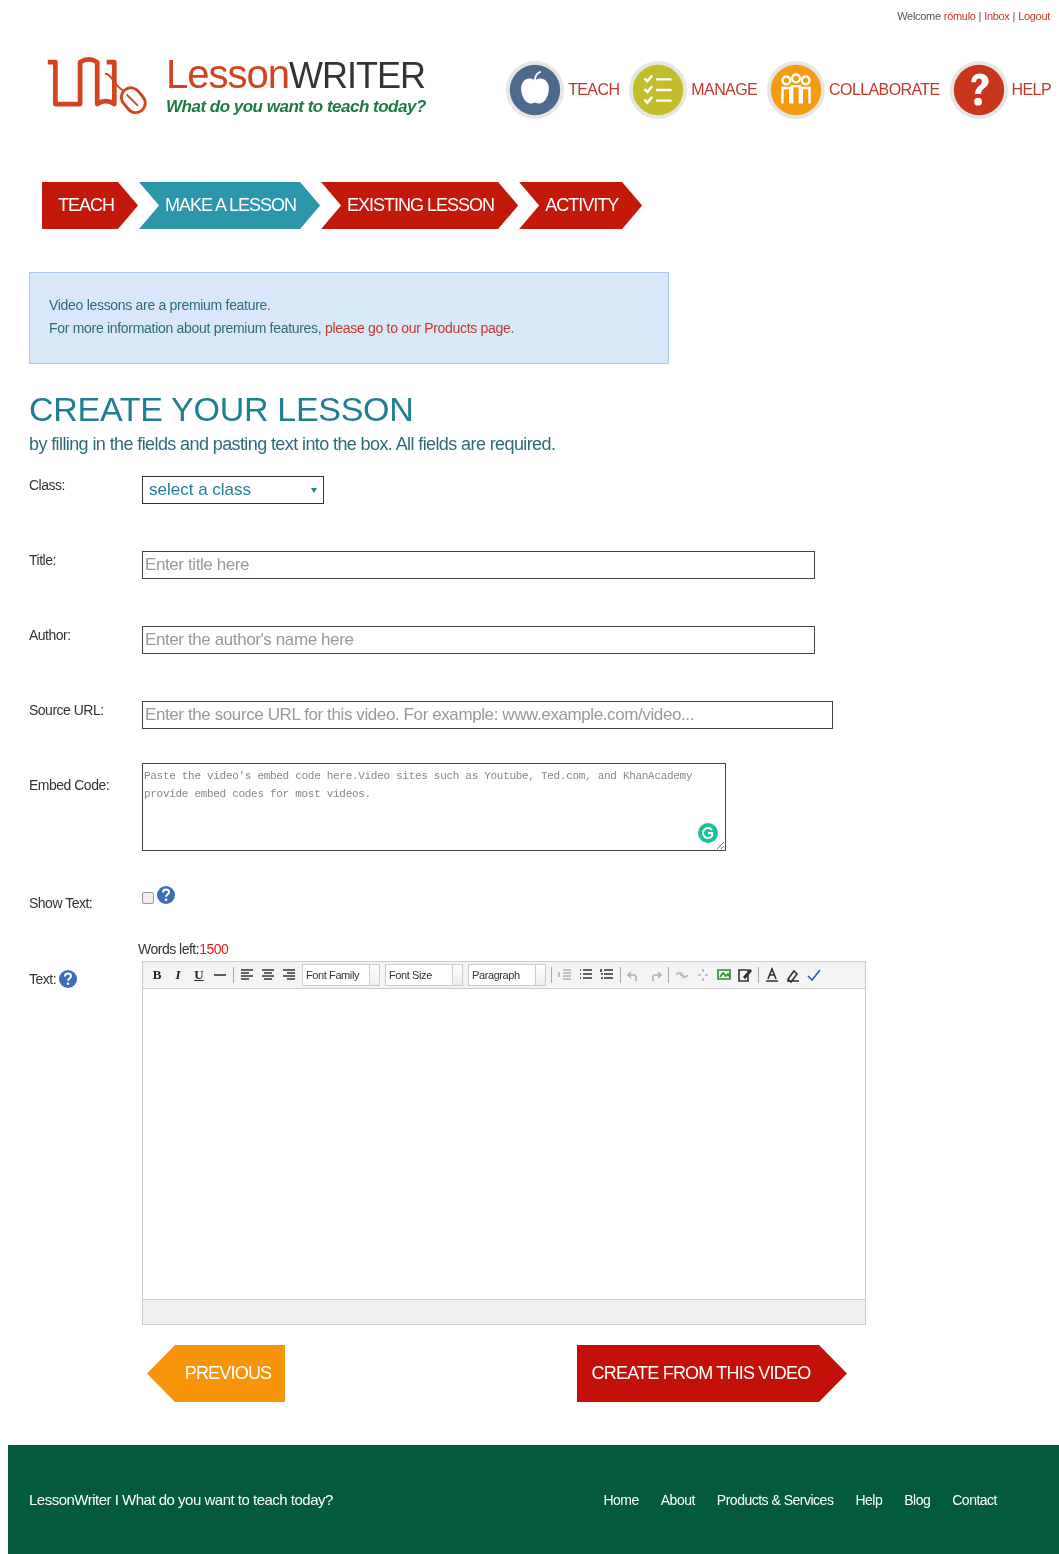  Describe the element at coordinates (90, 205) in the screenshot. I see `breadcrumb-tab: TEACH` at that location.